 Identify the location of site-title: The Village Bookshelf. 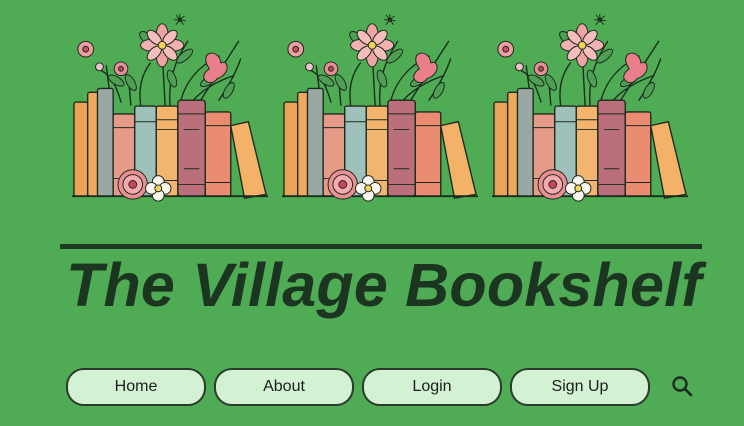
(384, 285).